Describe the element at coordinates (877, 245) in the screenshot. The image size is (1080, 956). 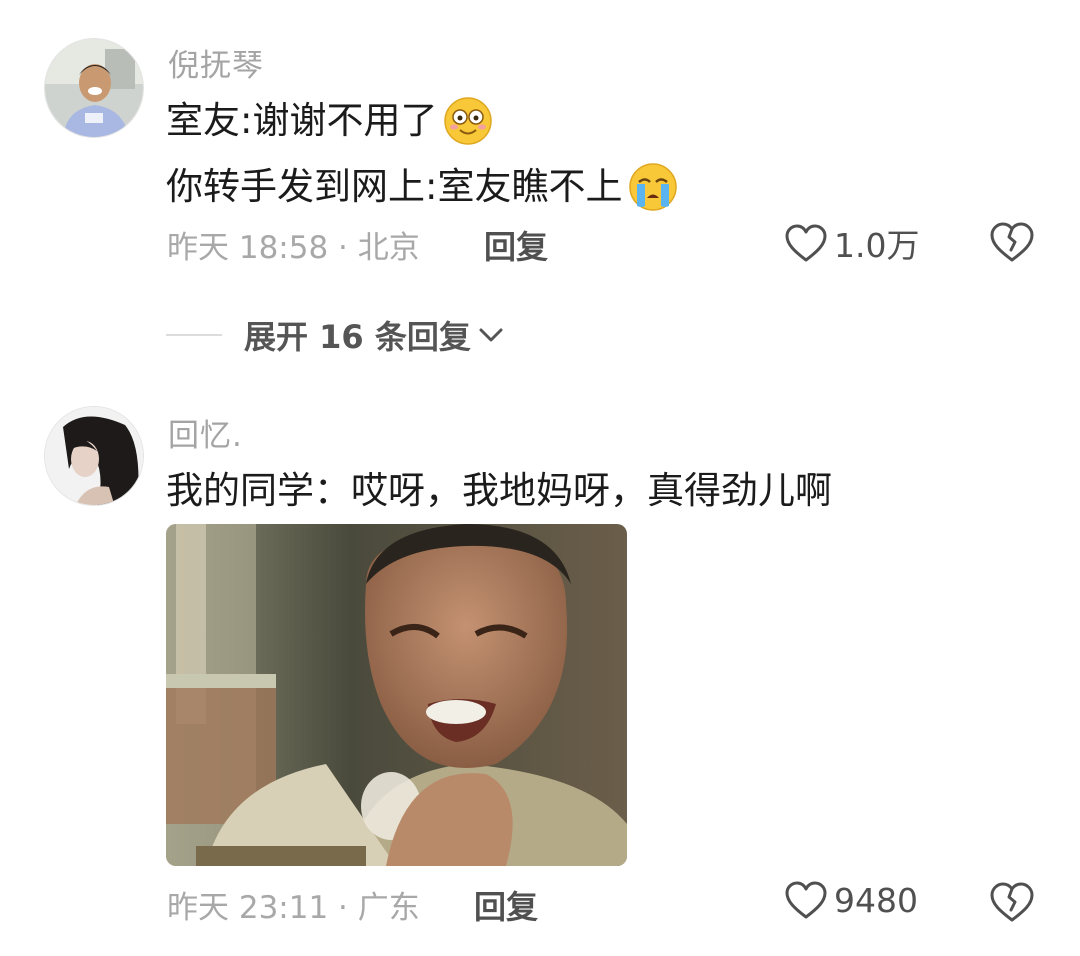
I see `like-count: 1.0万` at that location.